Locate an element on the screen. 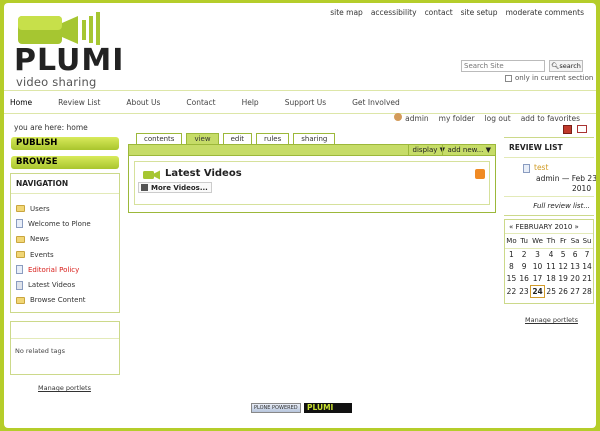 The image size is (600, 431). related-tags-empty: No related tags is located at coordinates (40, 351).